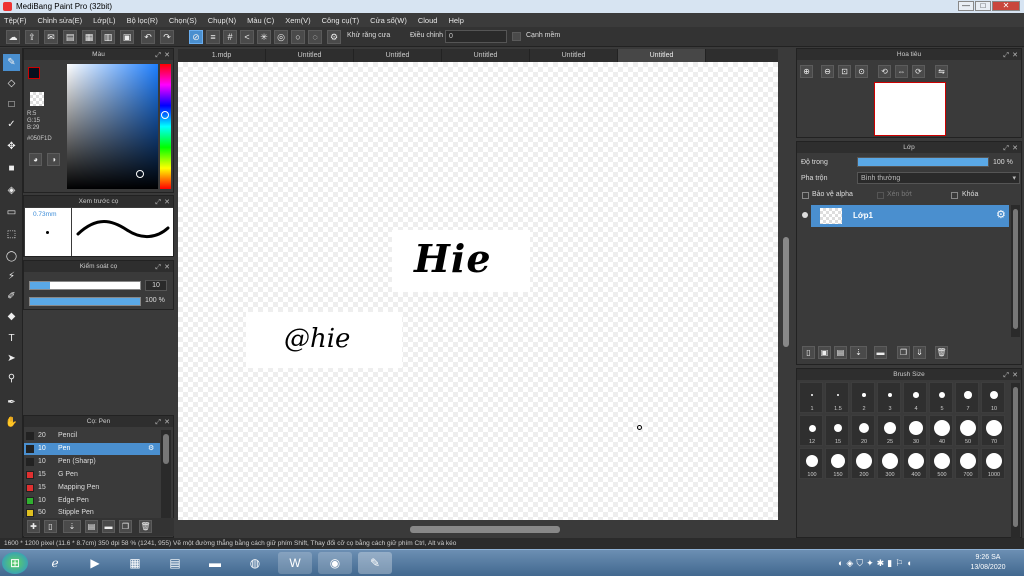 The width and height of the screenshot is (1024, 576). I want to click on reset-view-icon: ⇋, so click(941, 71).